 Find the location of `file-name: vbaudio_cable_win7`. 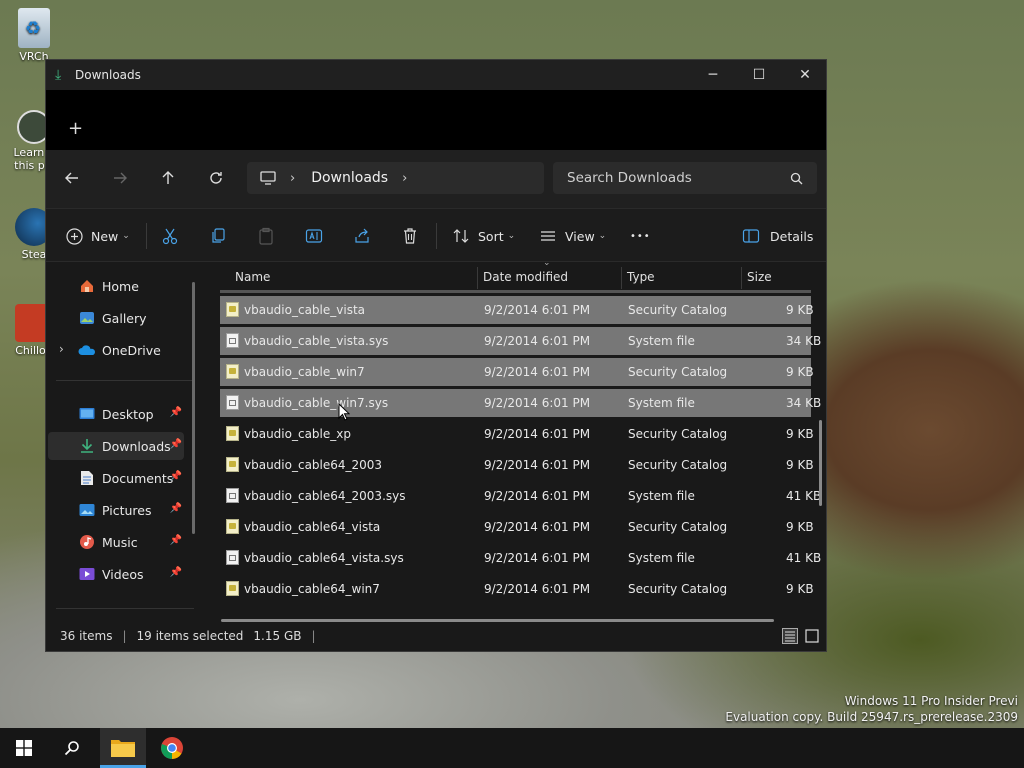

file-name: vbaudio_cable_win7 is located at coordinates (304, 372).